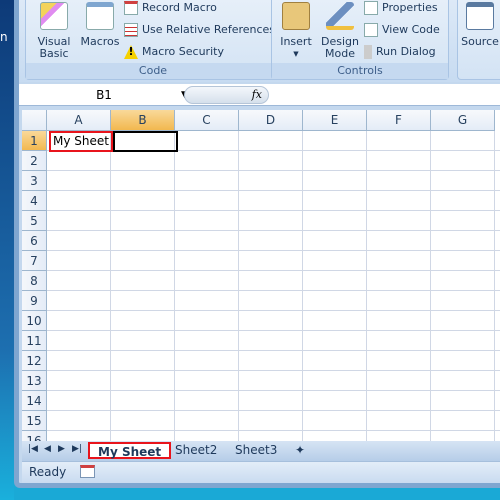 Image resolution: width=500 pixels, height=500 pixels. I want to click on column-header-B: B, so click(143, 120).